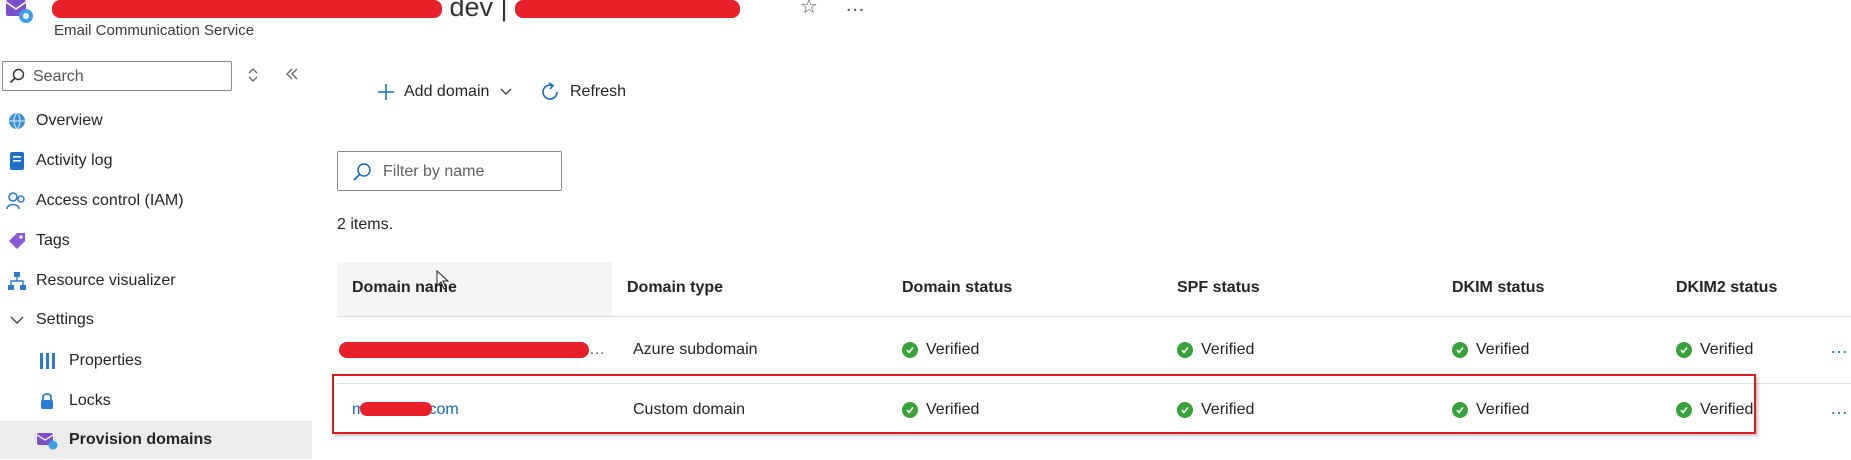 This screenshot has width=1851, height=460. Describe the element at coordinates (47, 440) in the screenshot. I see `provision-domains-icon` at that location.